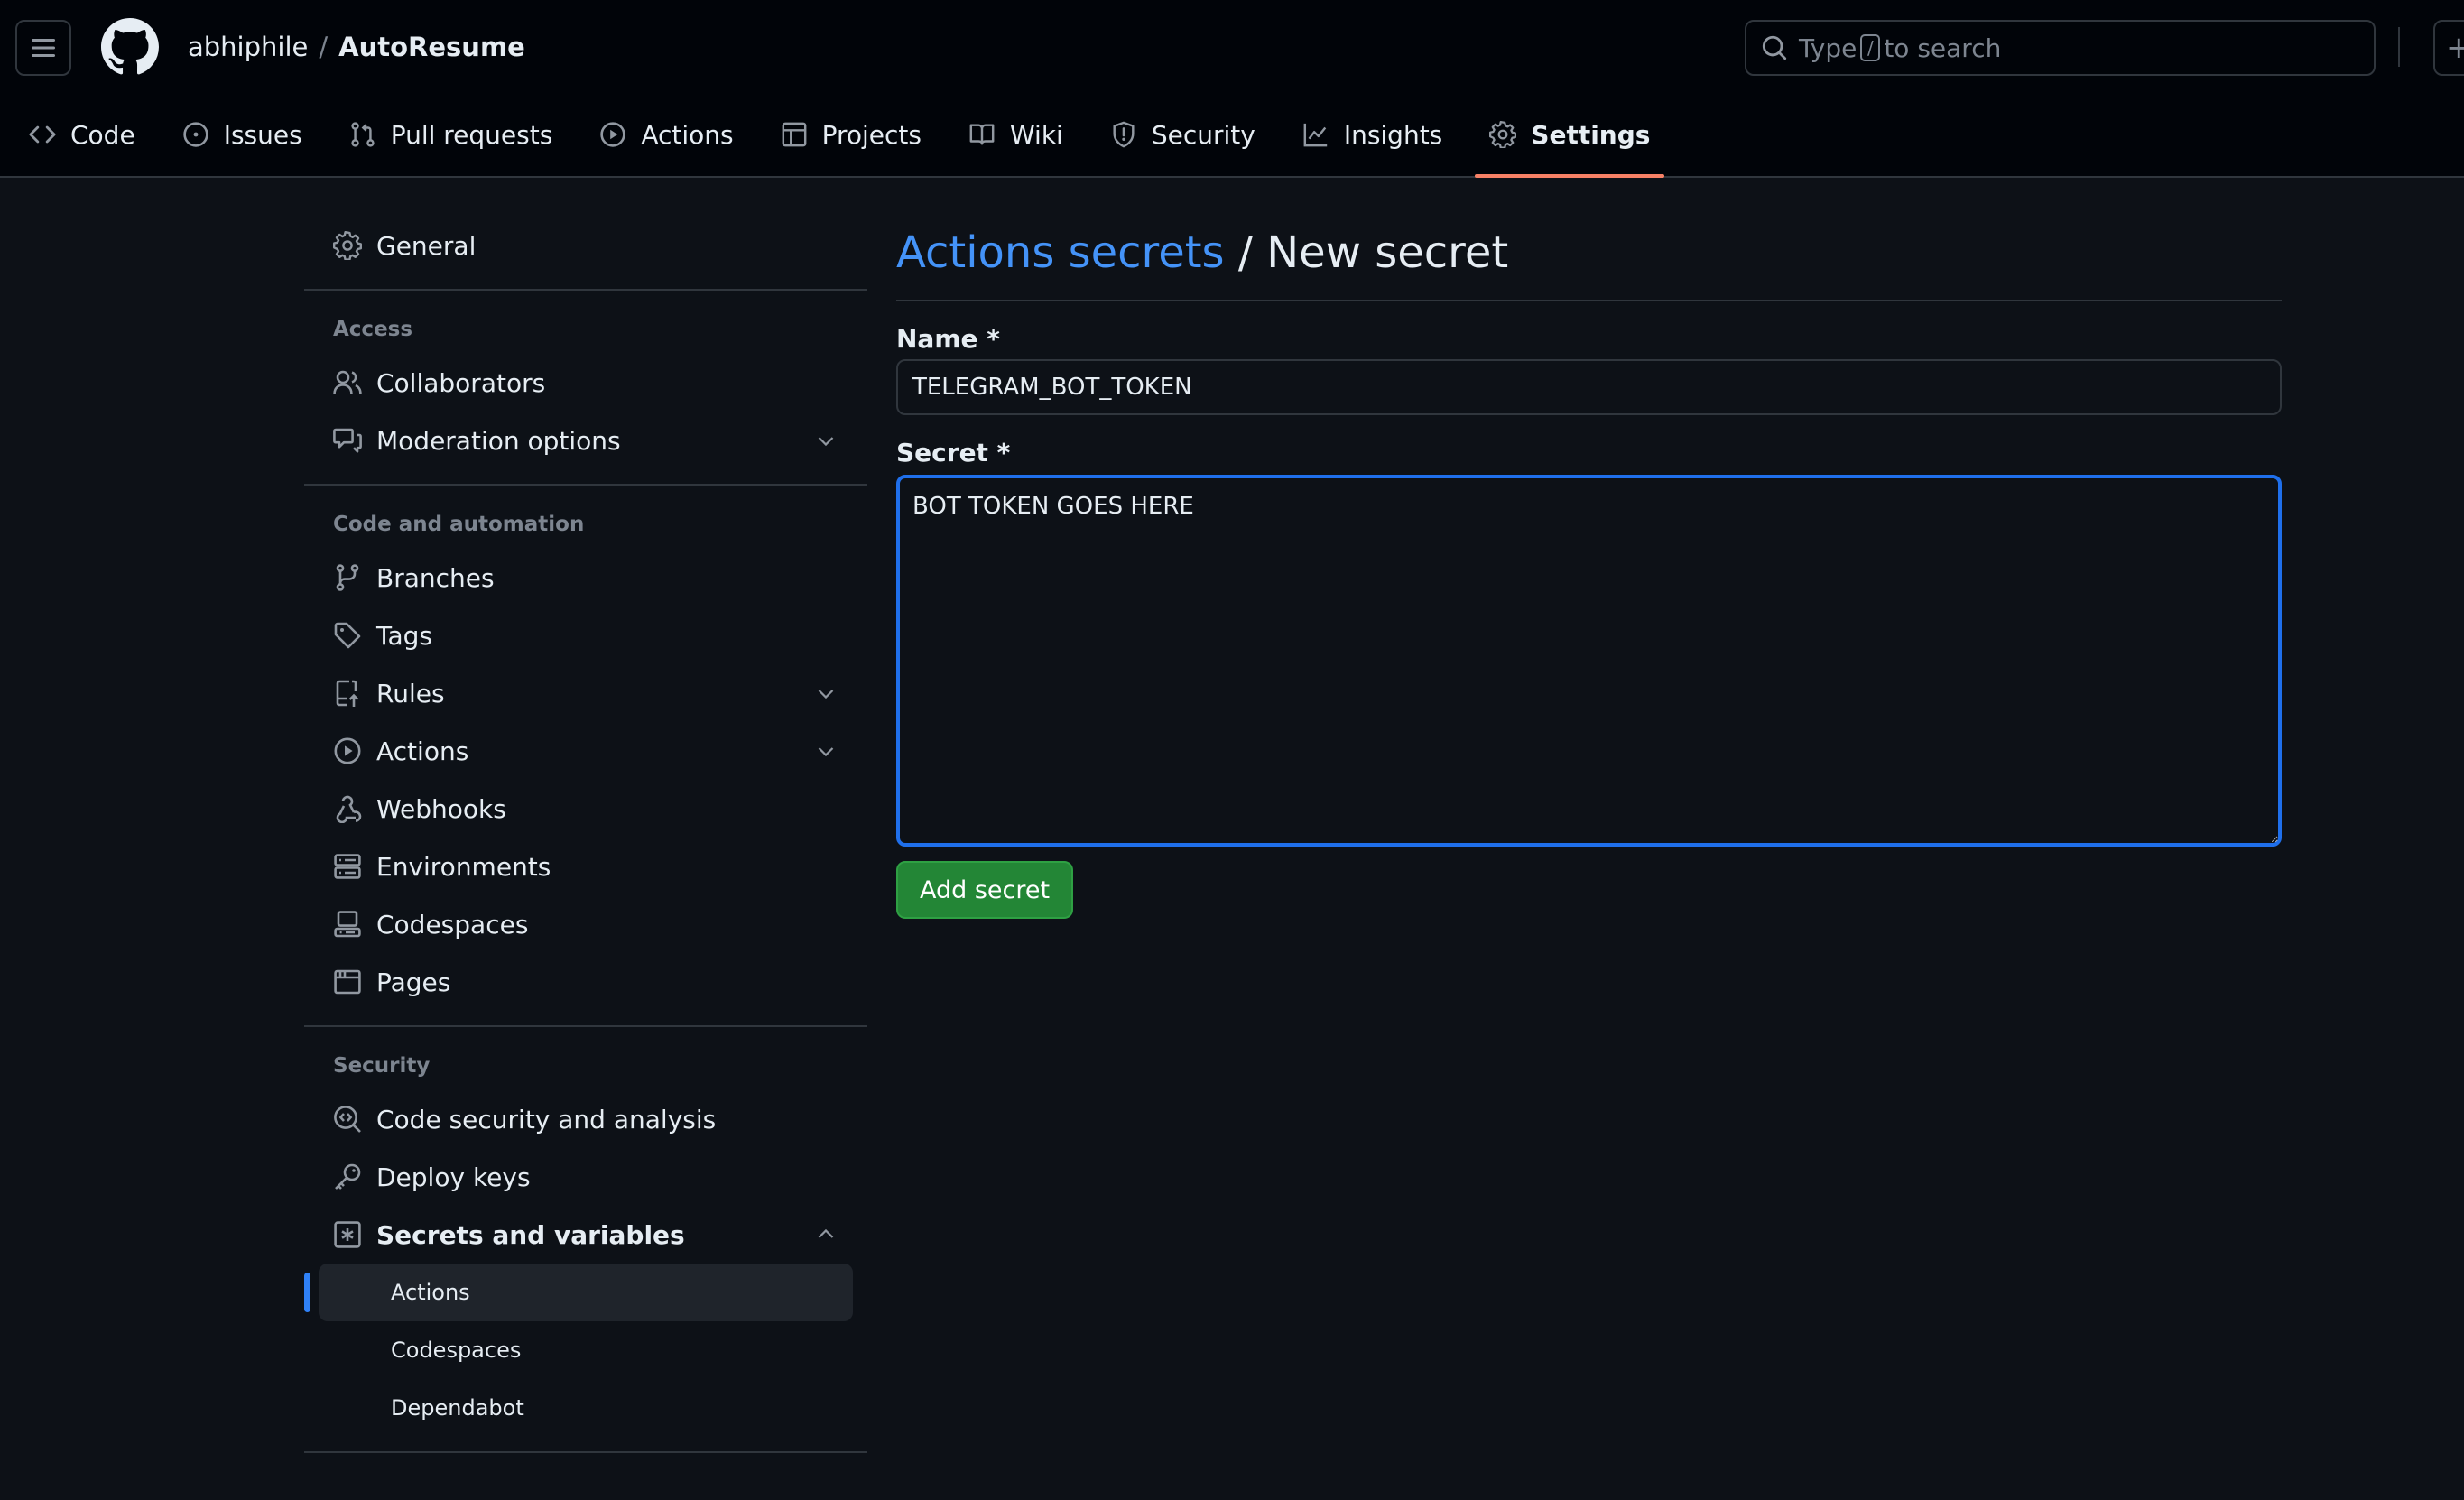  Describe the element at coordinates (985, 890) in the screenshot. I see `add-secret-button: Add secret` at that location.